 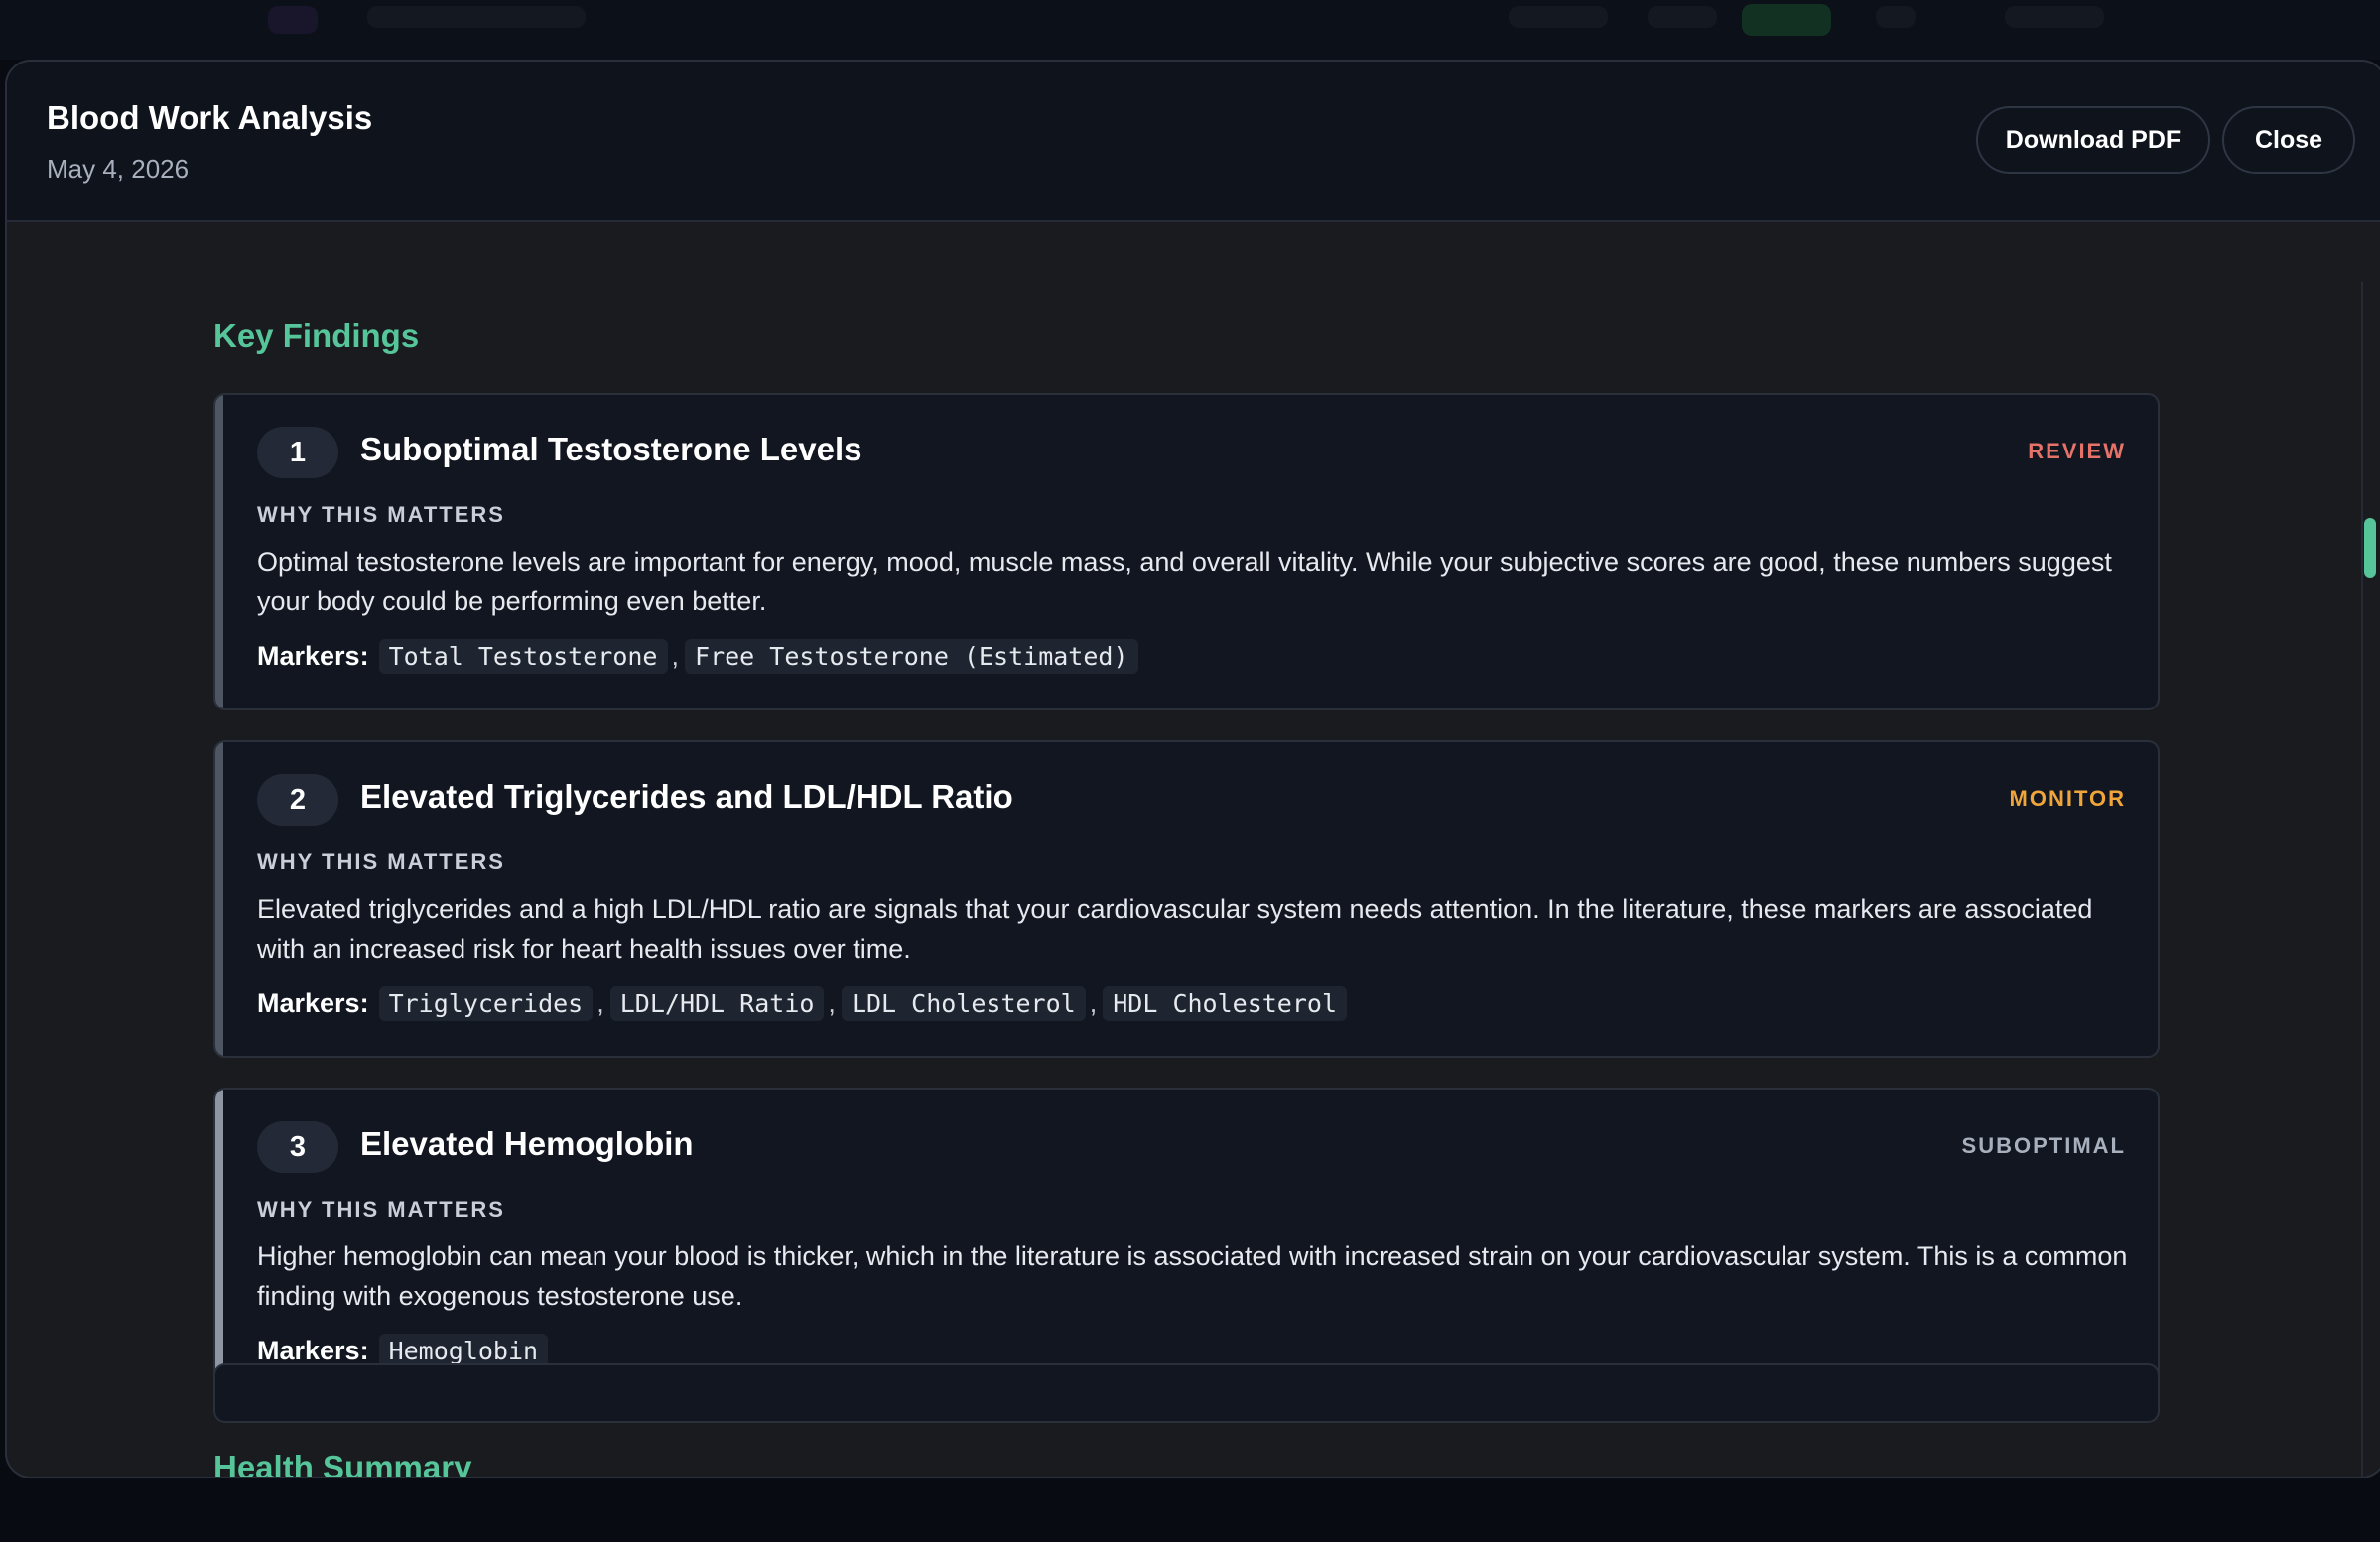 I want to click on status-badge: MONITOR, so click(x=2067, y=798).